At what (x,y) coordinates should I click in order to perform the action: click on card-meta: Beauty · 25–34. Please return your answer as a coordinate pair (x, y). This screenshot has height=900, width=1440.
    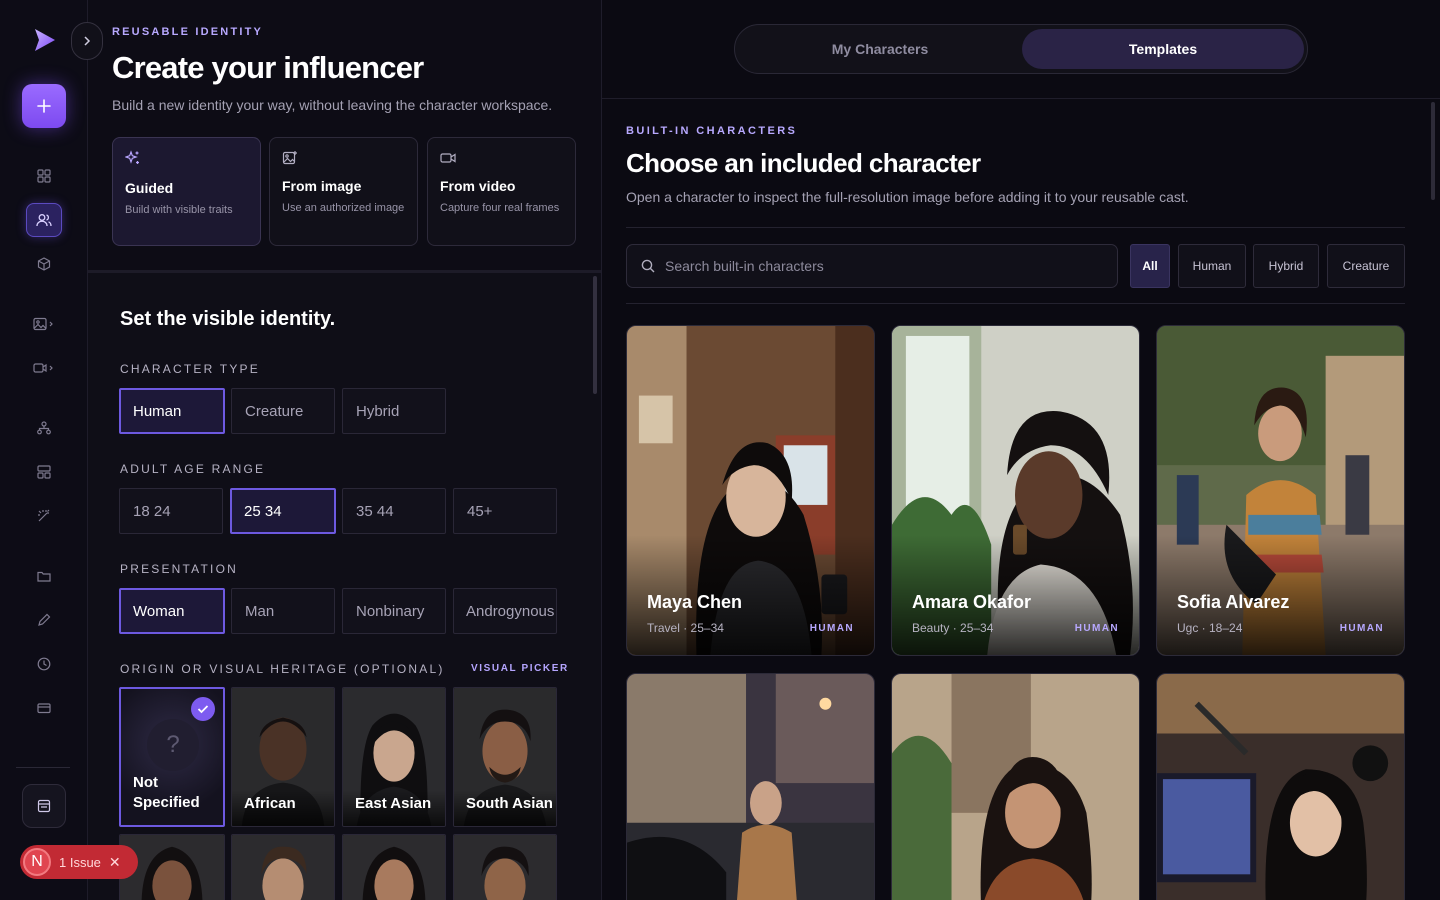
    Looking at the image, I should click on (953, 628).